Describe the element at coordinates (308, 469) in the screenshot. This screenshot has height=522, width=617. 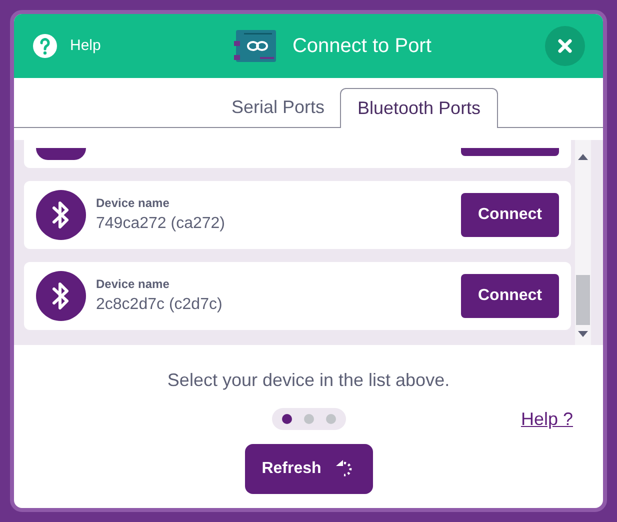
I see `refresh-button: Refresh` at that location.